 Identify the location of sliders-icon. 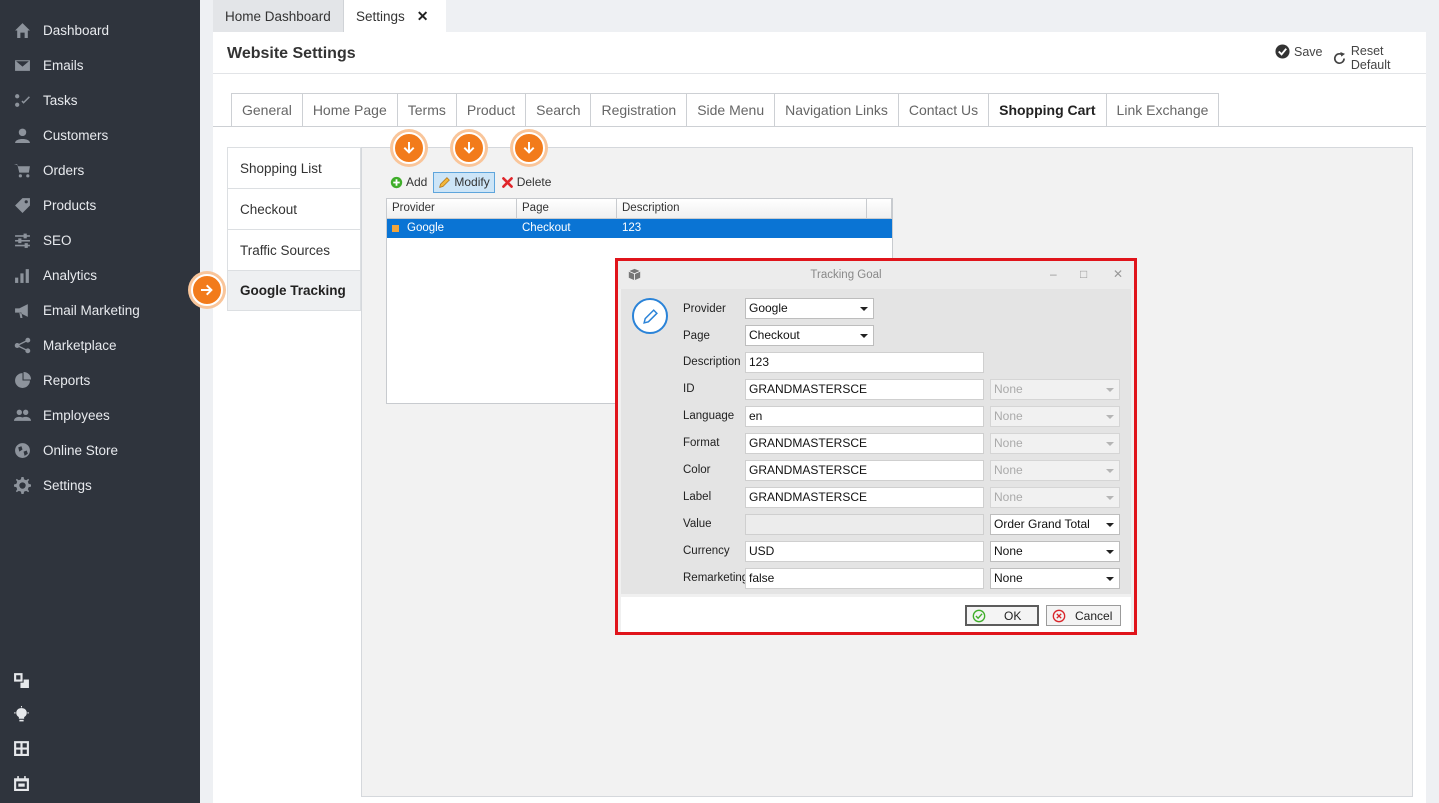
(22, 241).